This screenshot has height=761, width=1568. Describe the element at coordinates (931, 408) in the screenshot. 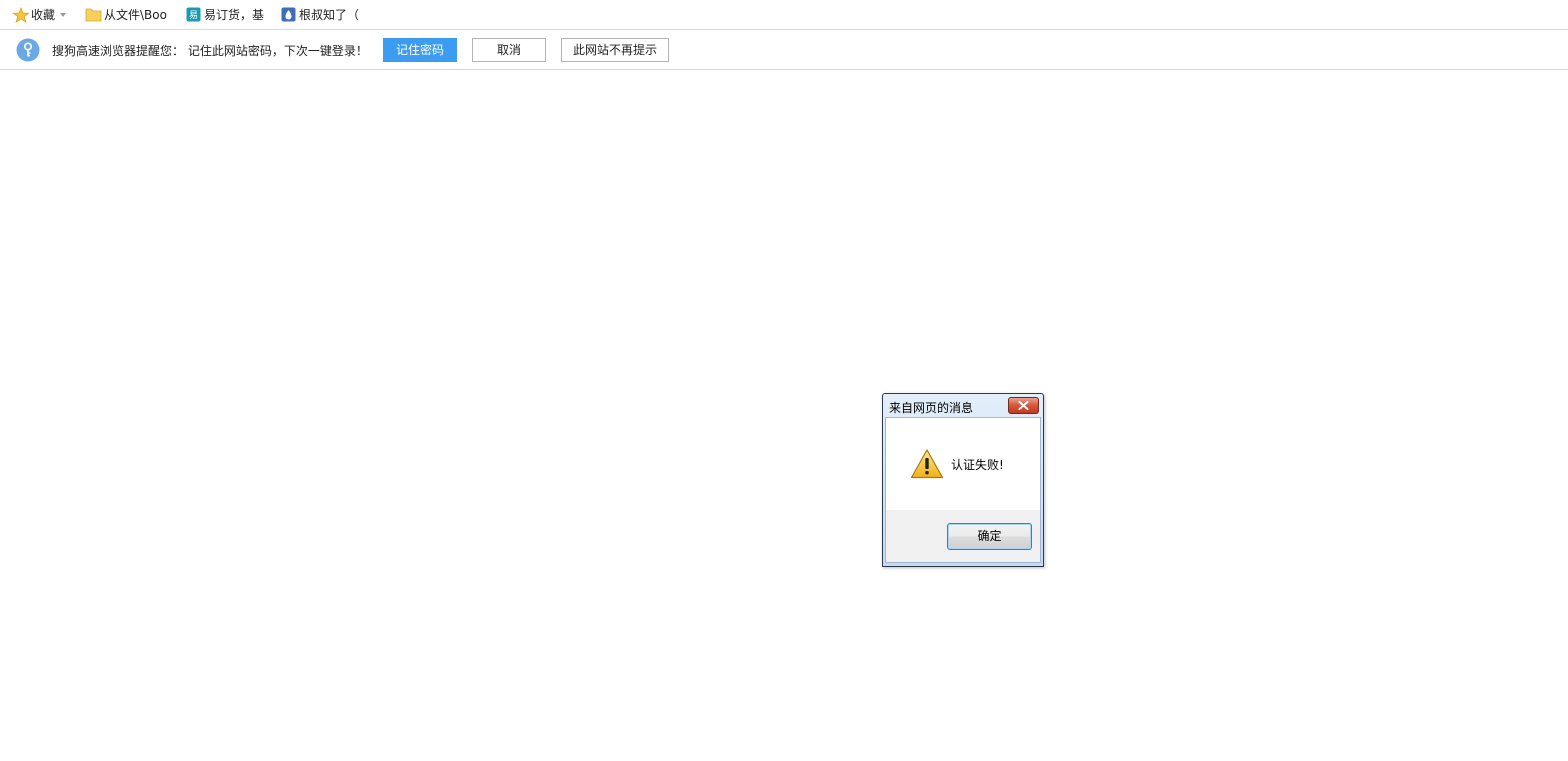

I see `dialog-title: 来自网页的消息` at that location.